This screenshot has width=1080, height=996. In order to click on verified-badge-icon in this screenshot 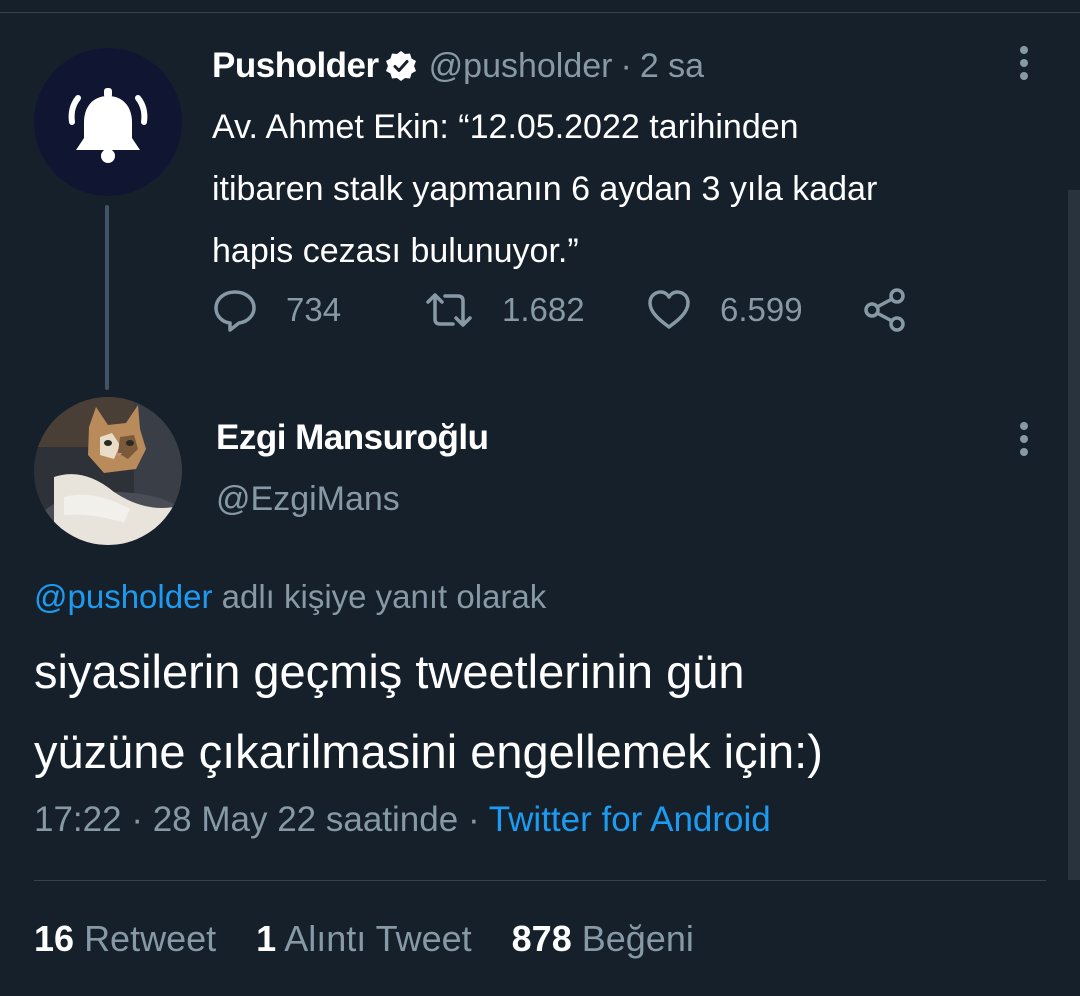, I will do `click(400, 66)`.